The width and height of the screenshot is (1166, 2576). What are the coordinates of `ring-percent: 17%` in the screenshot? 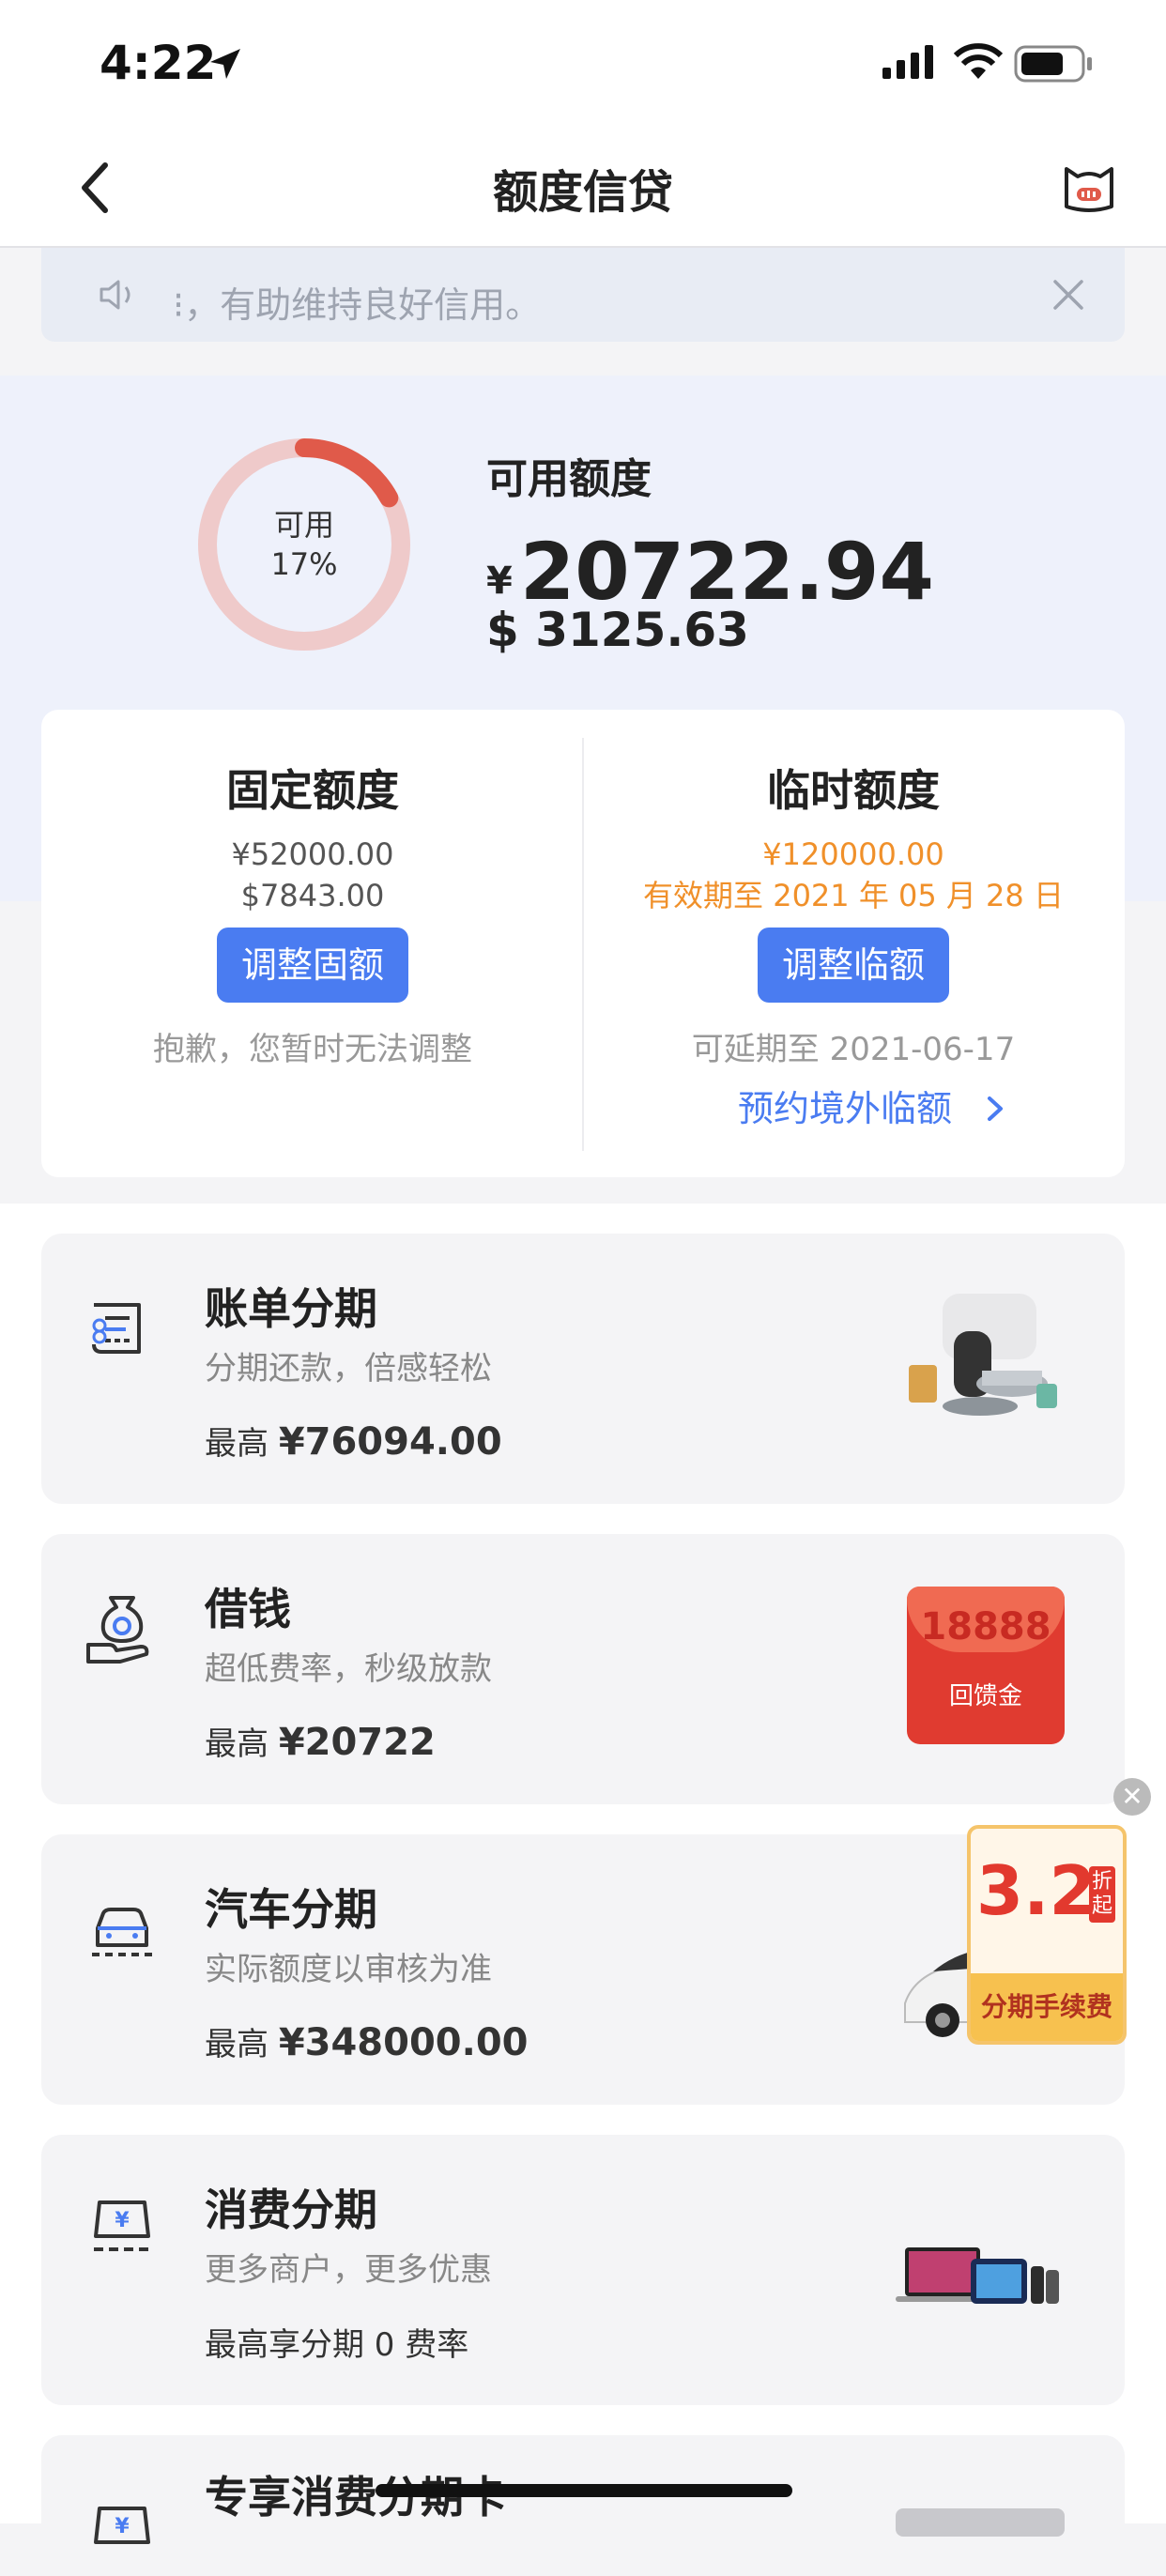 It's located at (304, 564).